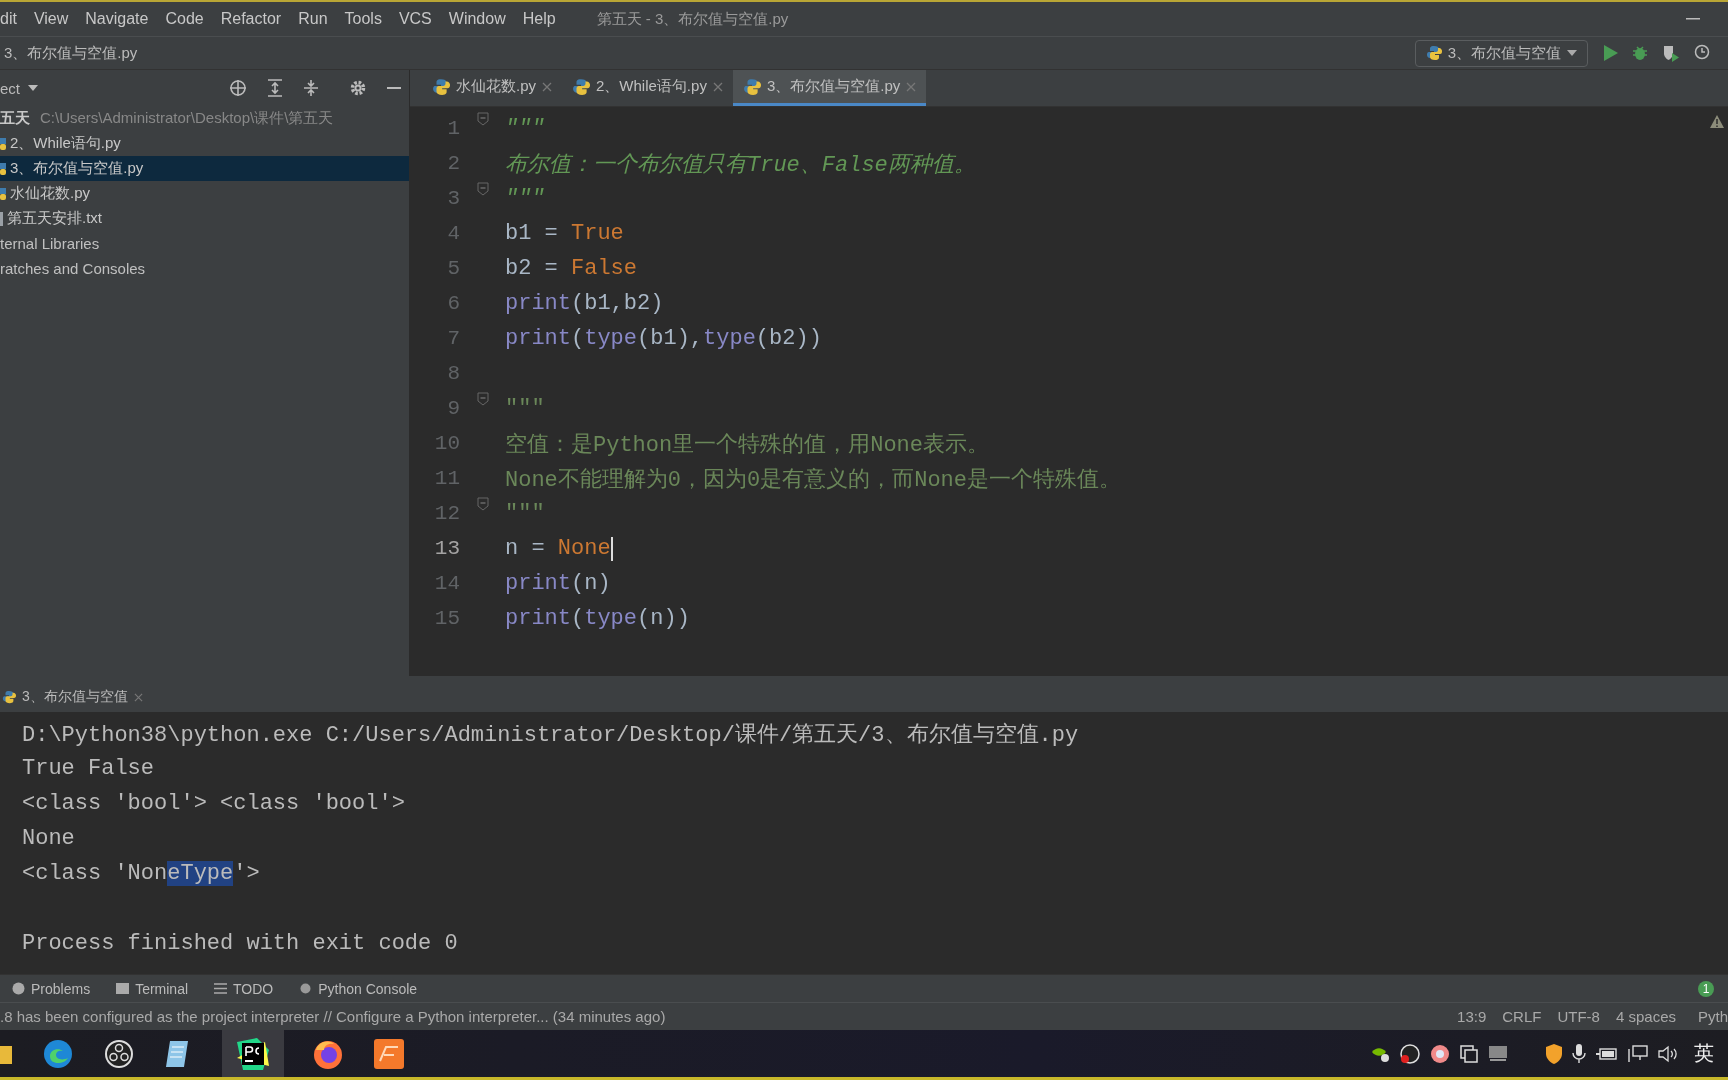  I want to click on console-line: <class 'bool'> <class 'bool'>, so click(213, 803).